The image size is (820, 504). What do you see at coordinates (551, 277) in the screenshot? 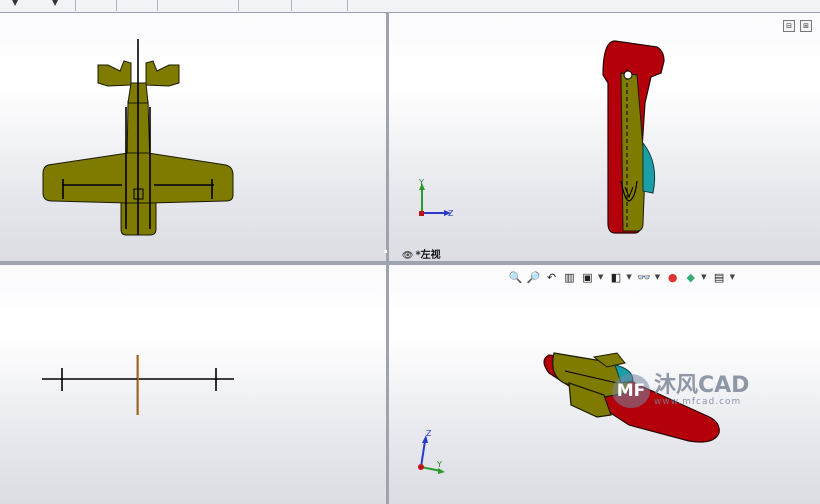
I see `previous-view-icon: ↶` at bounding box center [551, 277].